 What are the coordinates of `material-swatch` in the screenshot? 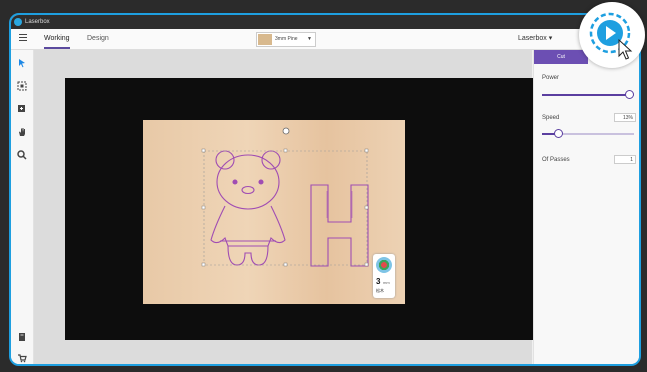 It's located at (265, 39).